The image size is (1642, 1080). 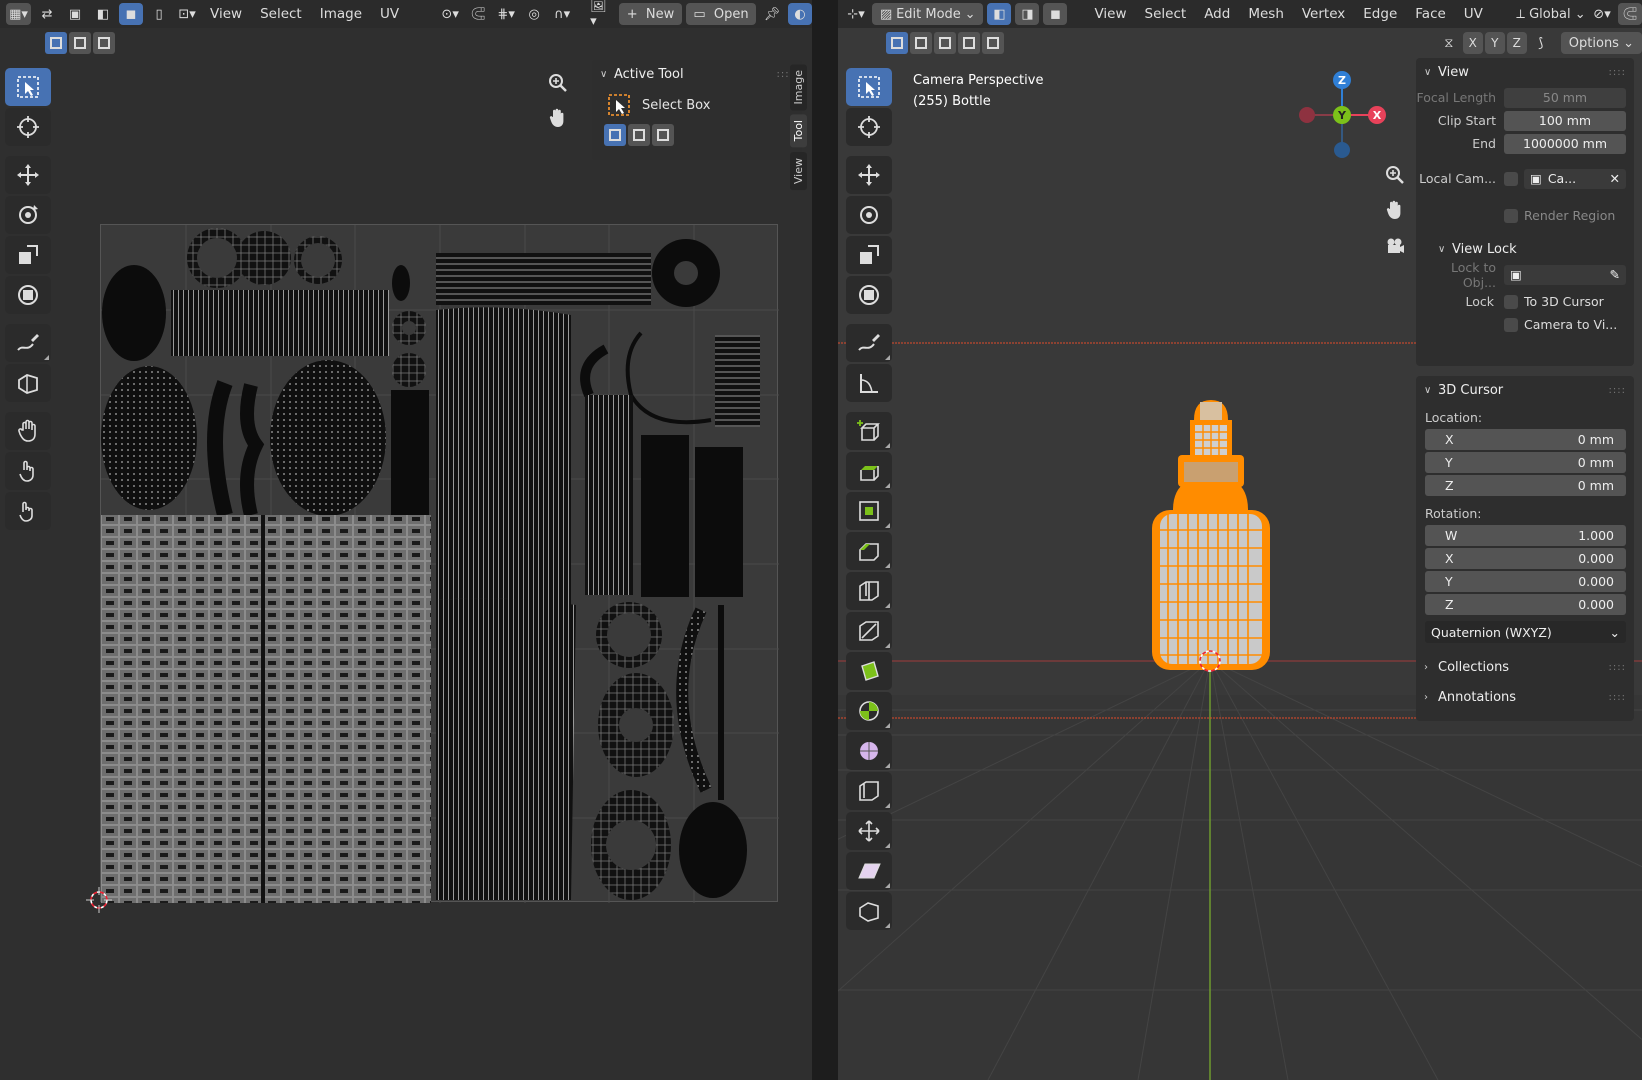 What do you see at coordinates (800, 14) in the screenshot?
I see `overlay-icon: ◐` at bounding box center [800, 14].